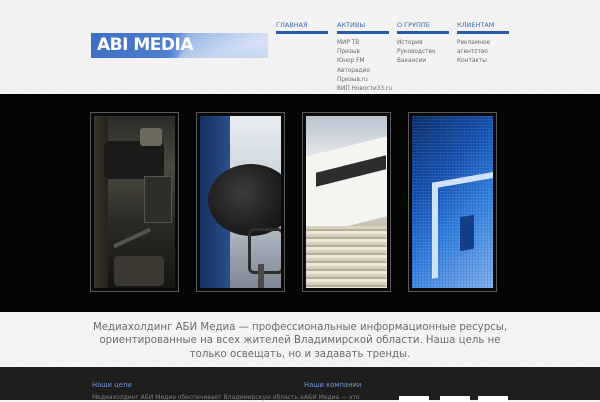  I want to click on nav-link-prizyv: Призыв, so click(363, 52).